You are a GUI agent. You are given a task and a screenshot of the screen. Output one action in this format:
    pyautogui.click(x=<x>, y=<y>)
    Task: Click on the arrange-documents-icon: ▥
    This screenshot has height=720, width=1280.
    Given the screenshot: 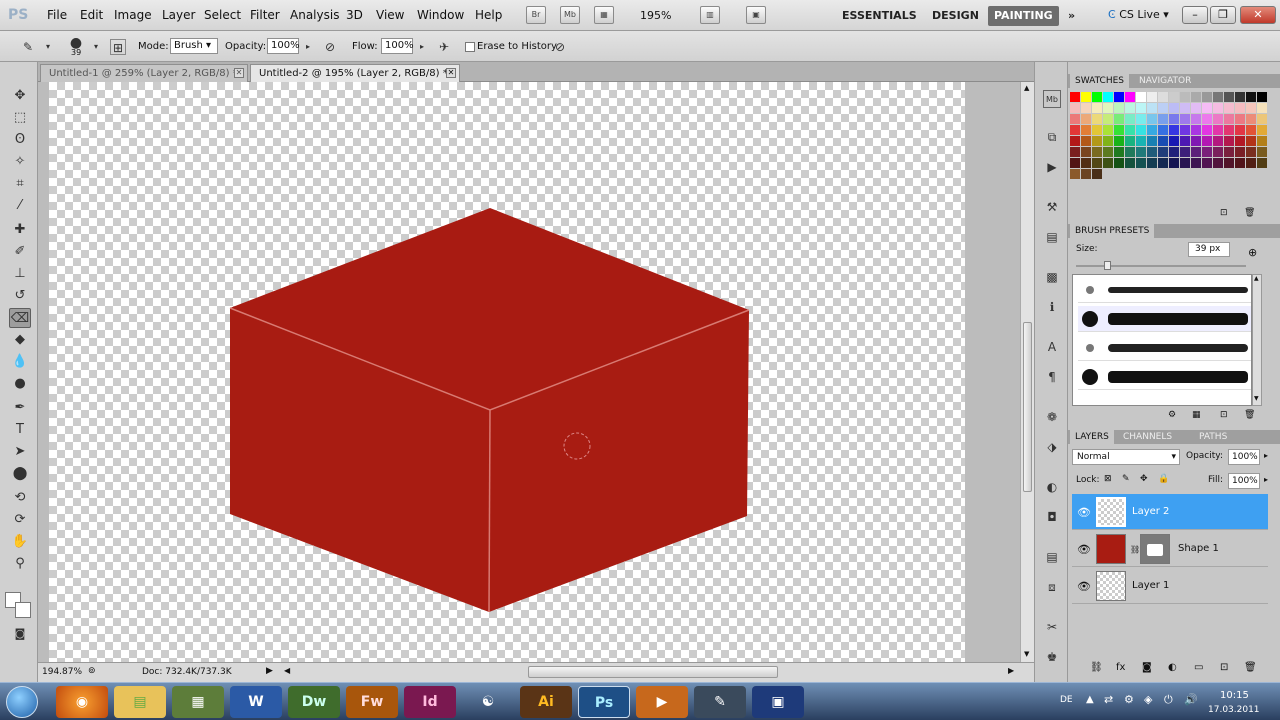 What is the action you would take?
    pyautogui.click(x=710, y=15)
    